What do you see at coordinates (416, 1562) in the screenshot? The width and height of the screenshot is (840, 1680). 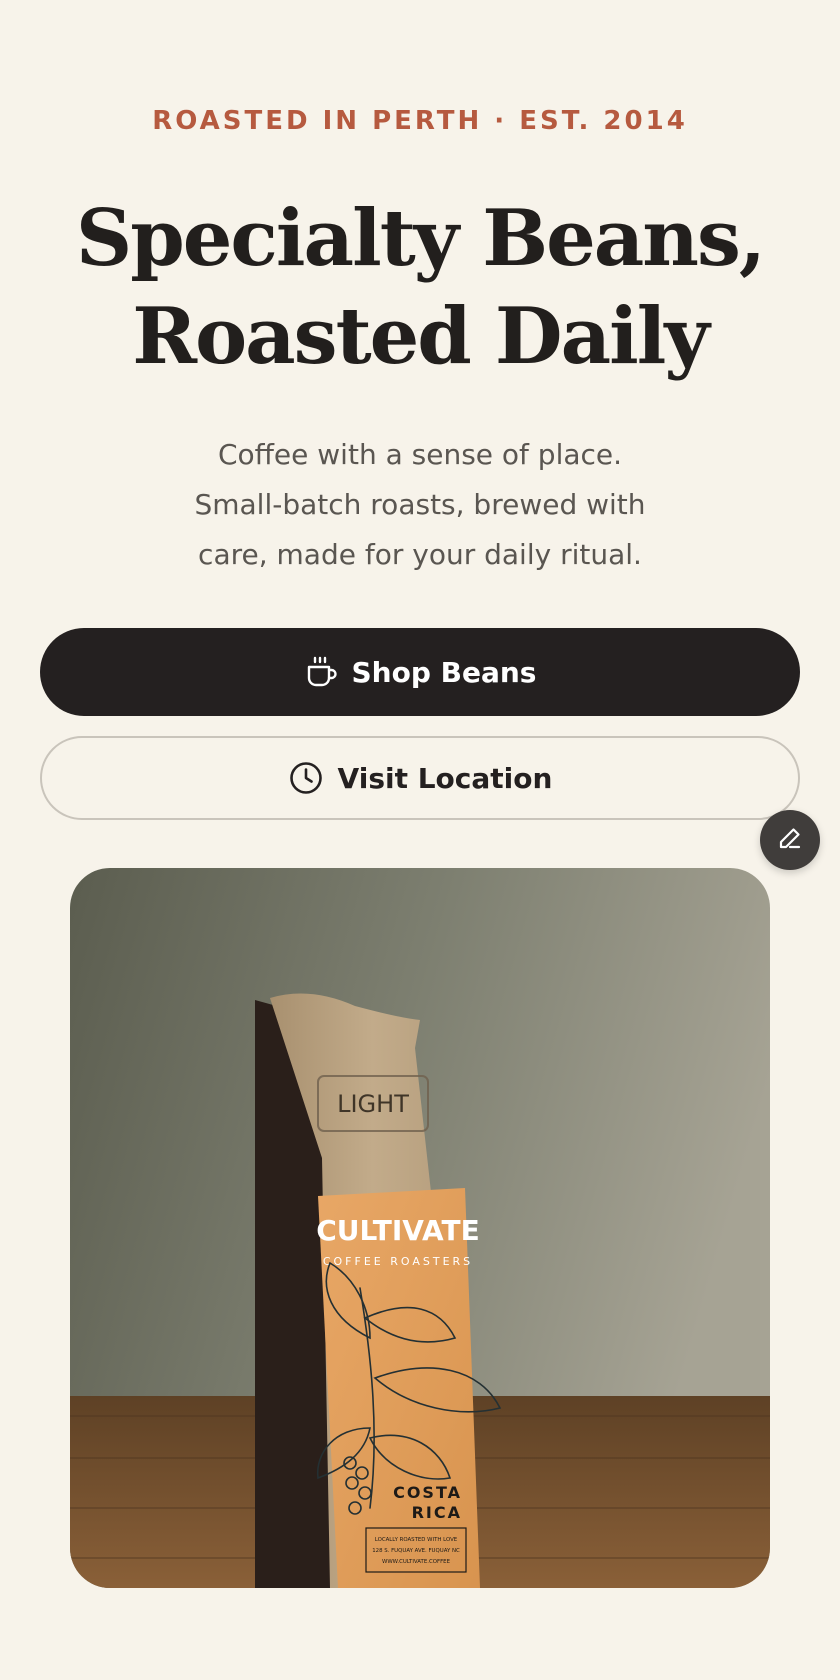 I see `bag-footer-line-3: WWW.CULTIVATE.COFFEE` at bounding box center [416, 1562].